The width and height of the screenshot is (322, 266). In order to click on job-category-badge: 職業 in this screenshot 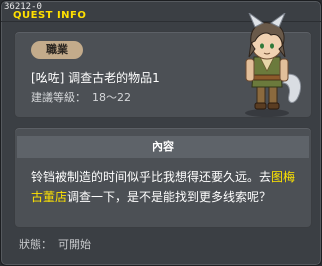, I will do `click(57, 50)`.